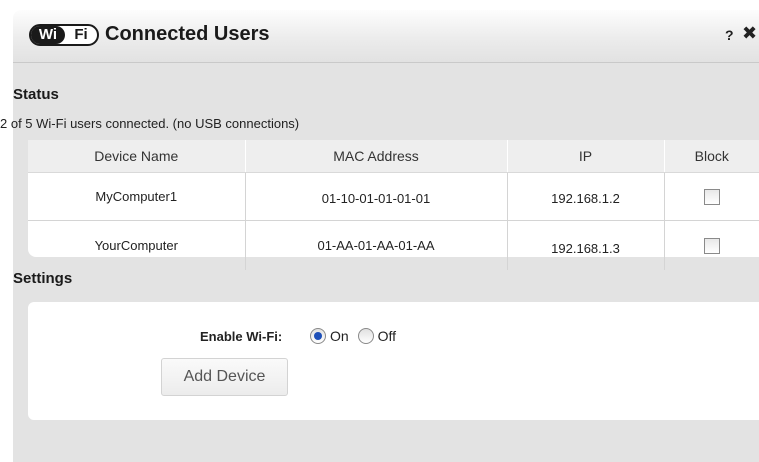  What do you see at coordinates (137, 156) in the screenshot?
I see `column-header-device-name: Device Name` at bounding box center [137, 156].